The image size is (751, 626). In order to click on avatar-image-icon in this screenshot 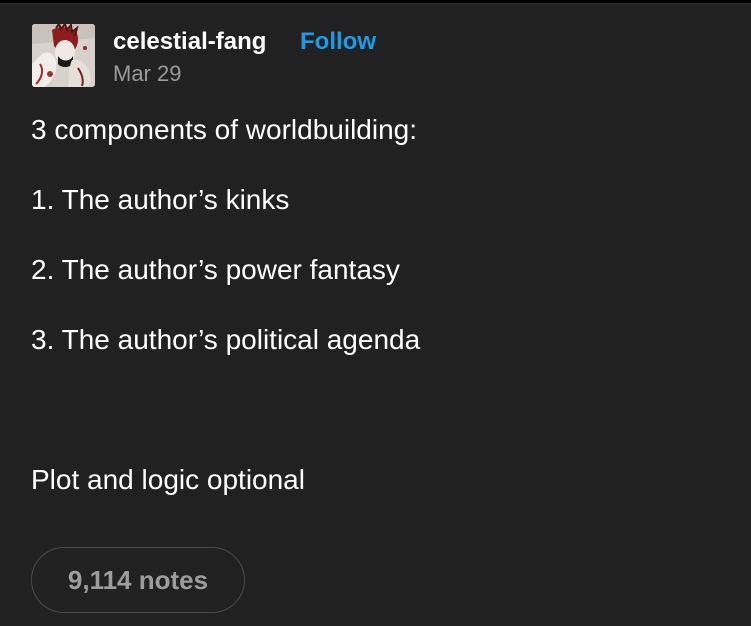, I will do `click(63, 55)`.